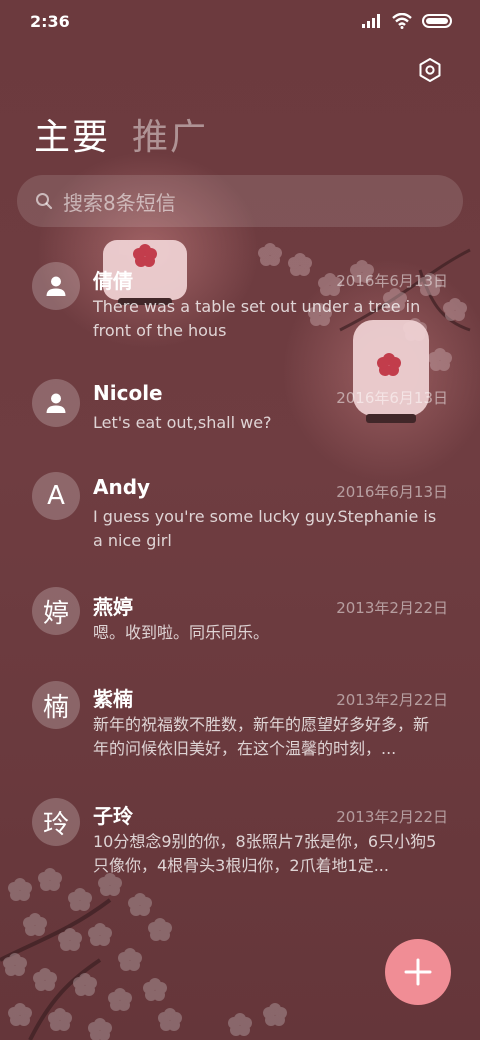  I want to click on avatar: 玲, so click(56, 822).